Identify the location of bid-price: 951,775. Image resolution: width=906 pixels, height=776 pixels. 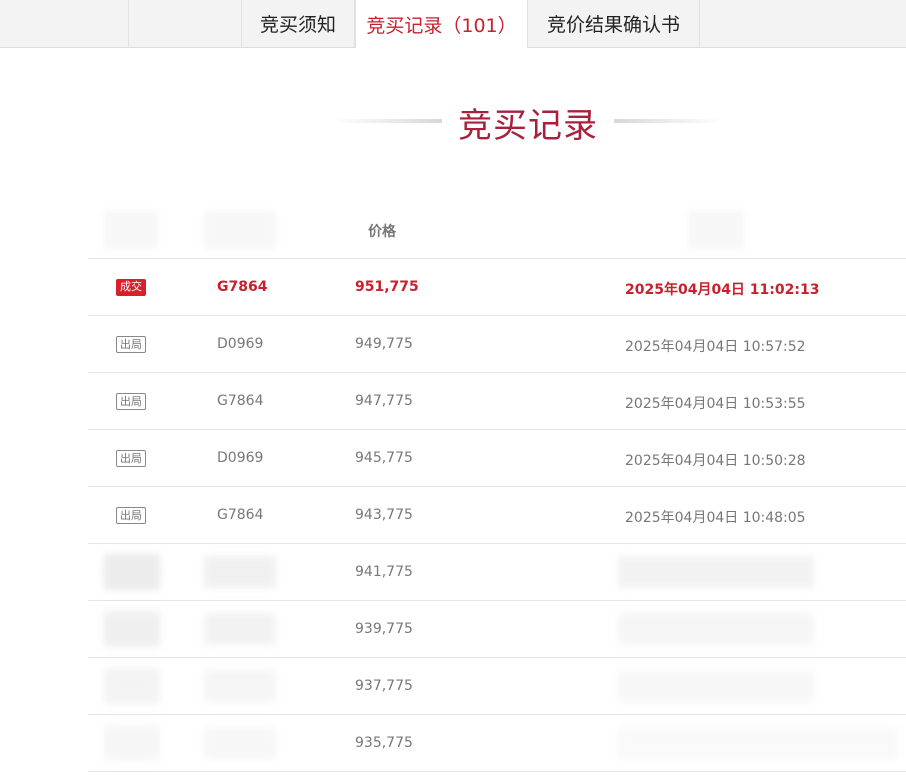
(387, 287).